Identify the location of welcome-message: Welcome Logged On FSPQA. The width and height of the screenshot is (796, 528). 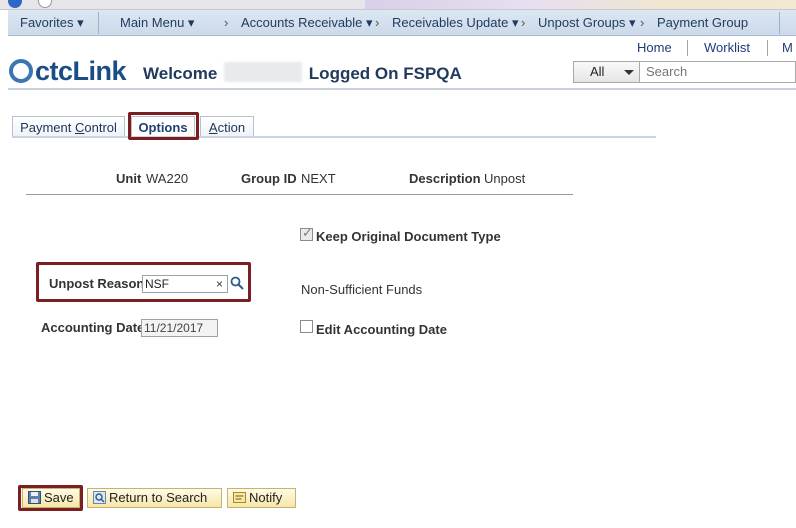
(302, 73).